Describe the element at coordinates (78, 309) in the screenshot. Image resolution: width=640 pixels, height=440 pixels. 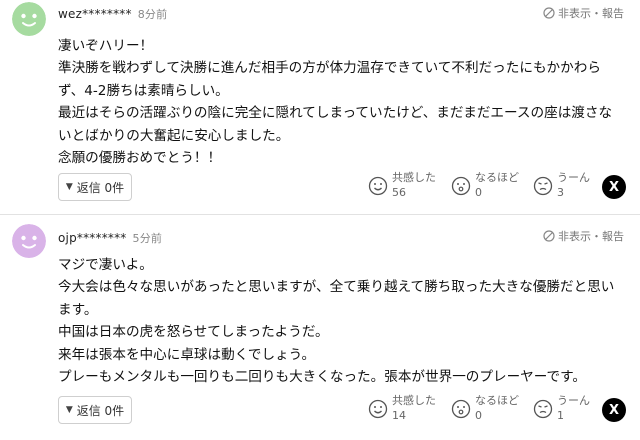
I see `comment-line: ます。` at that location.